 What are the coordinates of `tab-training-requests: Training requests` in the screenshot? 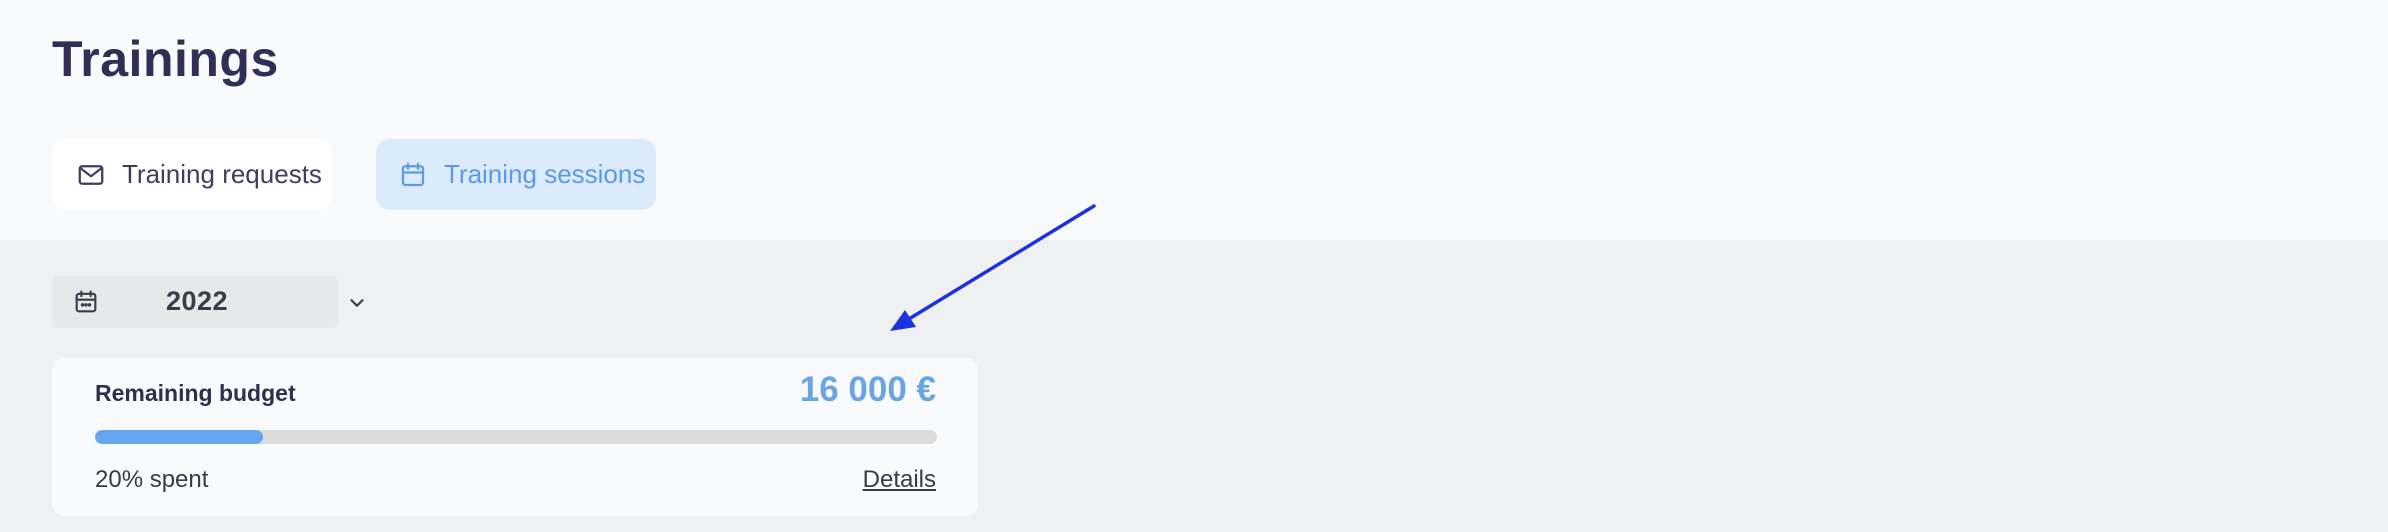 It's located at (192, 174).